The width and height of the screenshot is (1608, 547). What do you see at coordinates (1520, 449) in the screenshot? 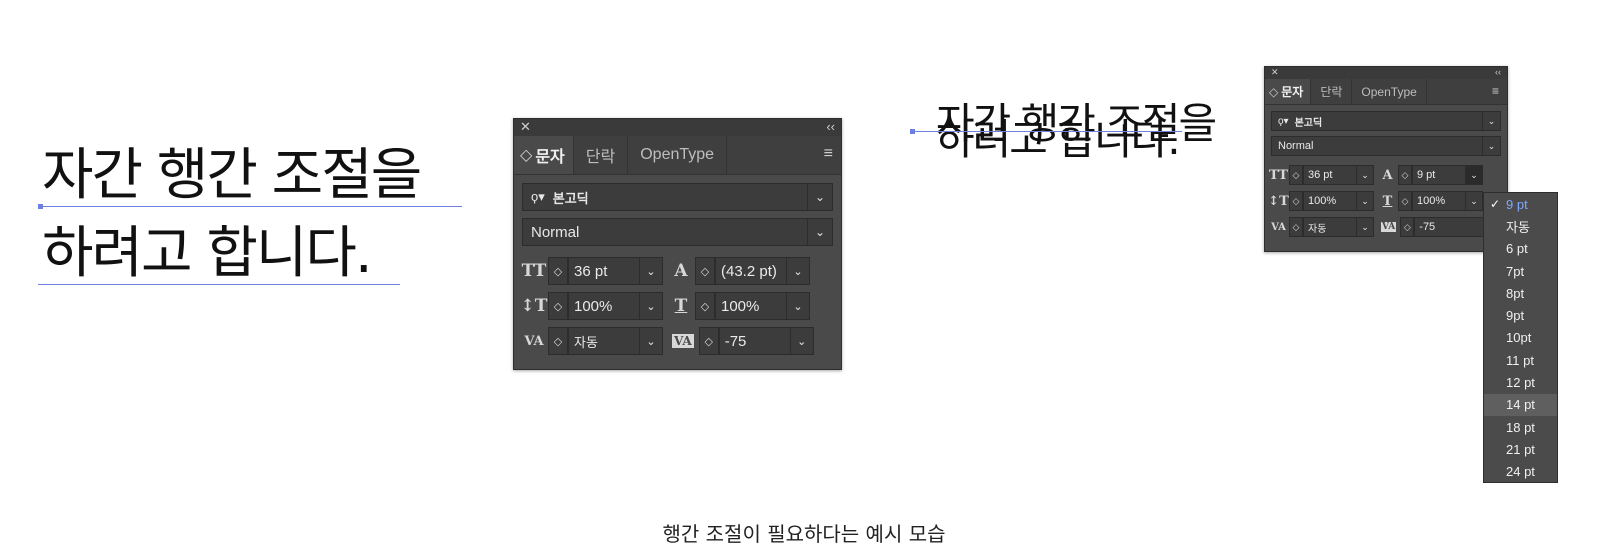
I see `dropdown-item: 21 pt` at bounding box center [1520, 449].